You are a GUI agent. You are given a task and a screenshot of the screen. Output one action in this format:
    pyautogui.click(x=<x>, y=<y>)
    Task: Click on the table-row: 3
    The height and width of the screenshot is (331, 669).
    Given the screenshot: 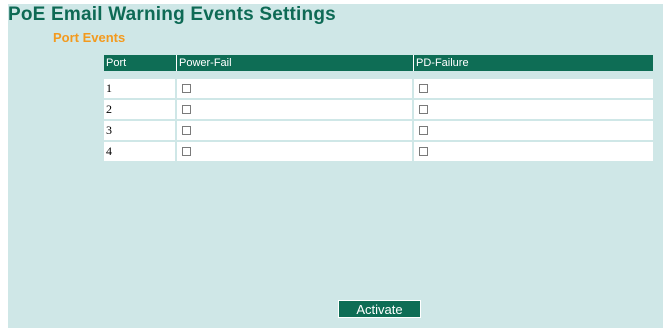 What is the action you would take?
    pyautogui.click(x=378, y=130)
    